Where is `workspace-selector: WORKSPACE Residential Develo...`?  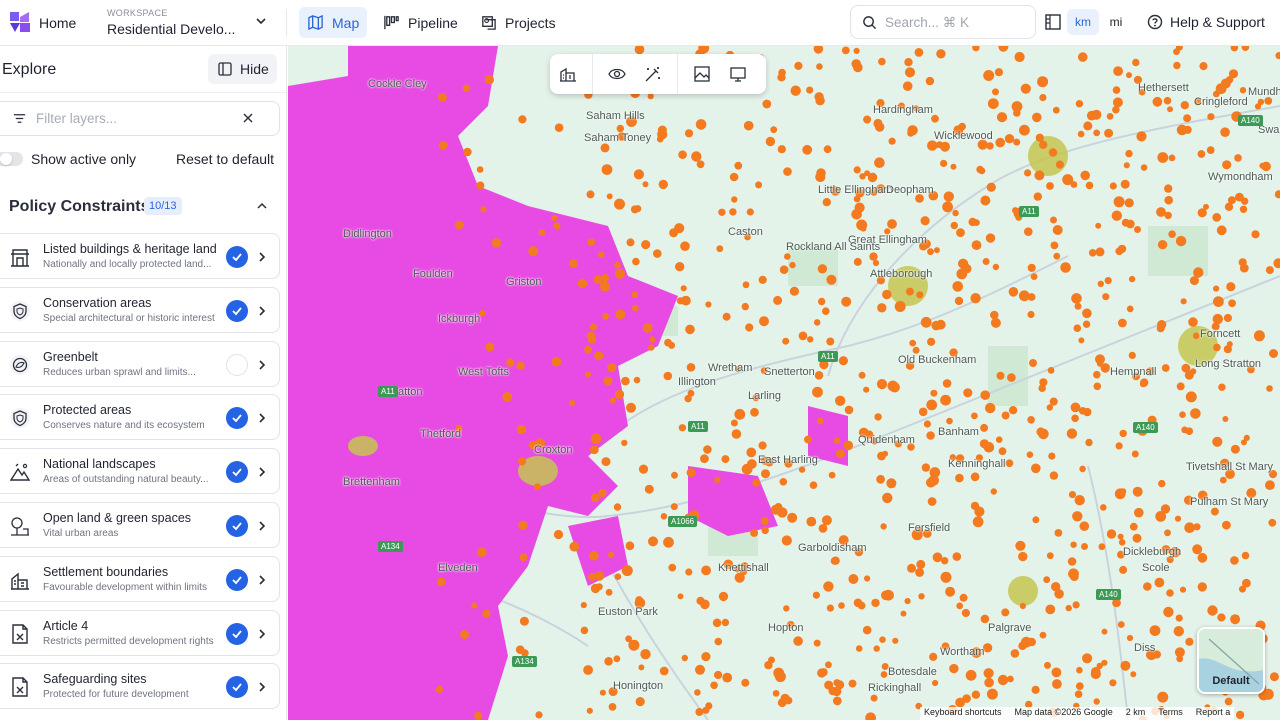
workspace-selector: WORKSPACE Residential Develo... is located at coordinates (171, 22).